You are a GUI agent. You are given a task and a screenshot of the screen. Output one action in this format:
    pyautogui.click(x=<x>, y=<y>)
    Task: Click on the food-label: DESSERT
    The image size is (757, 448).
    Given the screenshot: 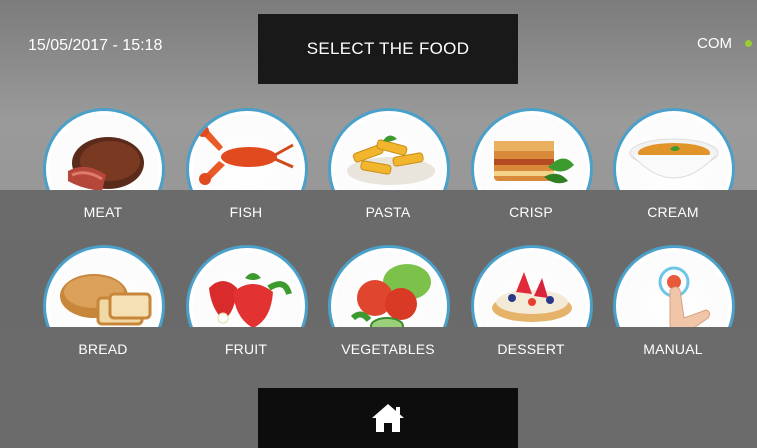 What is the action you would take?
    pyautogui.click(x=531, y=349)
    